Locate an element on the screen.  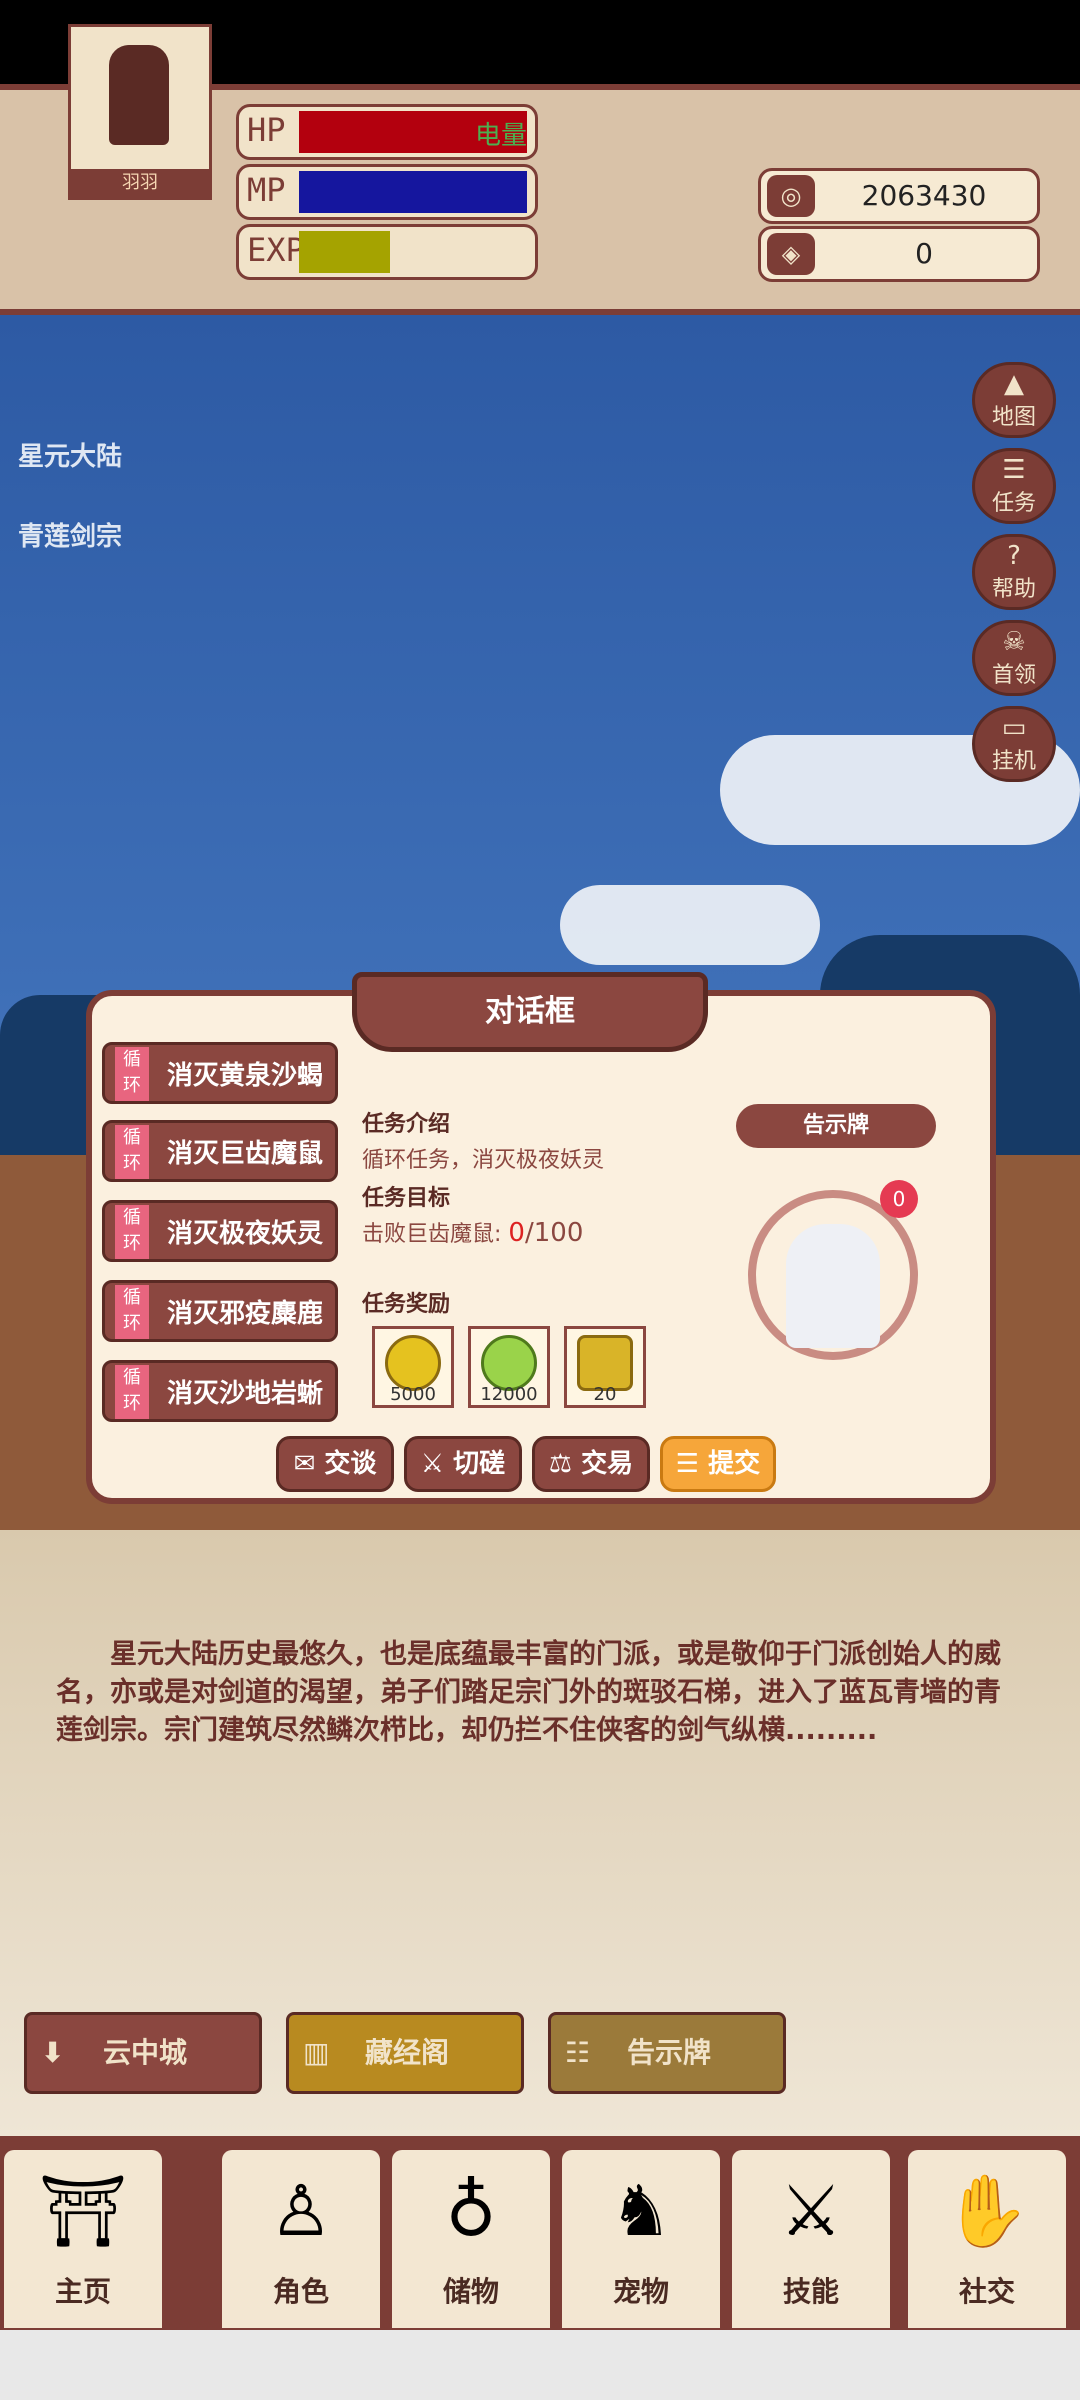
spar-button: ⚔ 切磋 is located at coordinates (463, 1464).